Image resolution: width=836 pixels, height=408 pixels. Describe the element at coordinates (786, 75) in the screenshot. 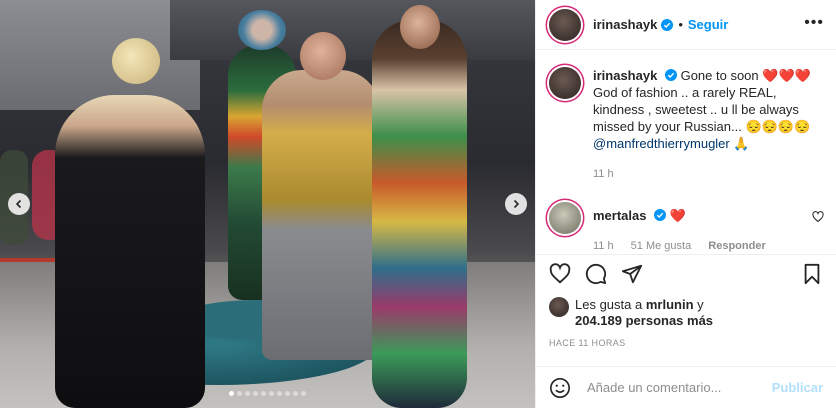

I see `caption-hearts: ❤️❤️❤️` at that location.